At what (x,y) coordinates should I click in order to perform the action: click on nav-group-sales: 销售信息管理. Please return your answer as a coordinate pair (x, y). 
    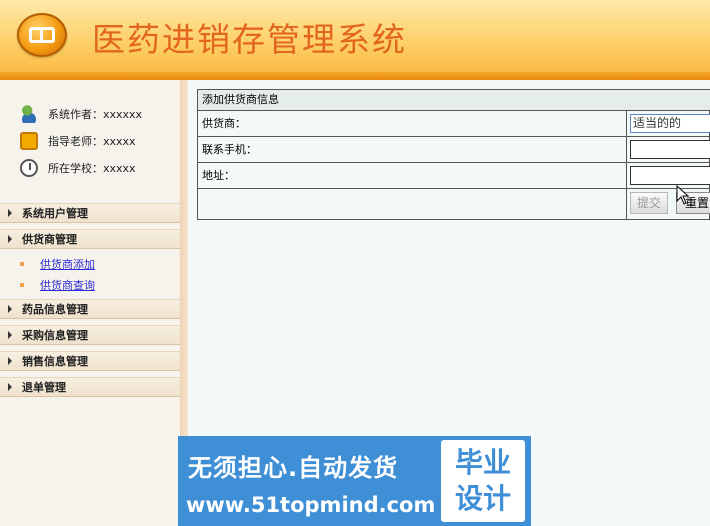
    Looking at the image, I should click on (90, 361).